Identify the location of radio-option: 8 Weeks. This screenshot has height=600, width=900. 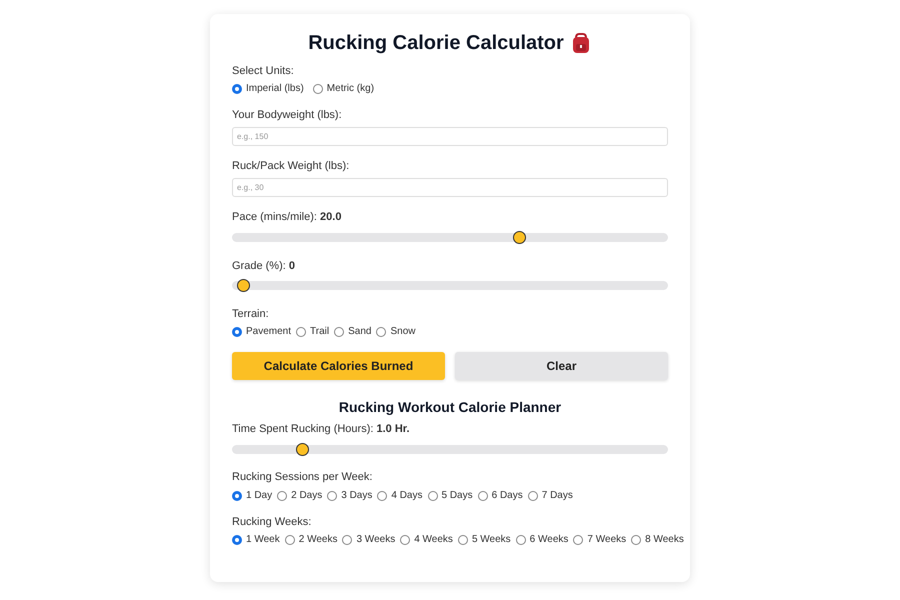
(657, 539).